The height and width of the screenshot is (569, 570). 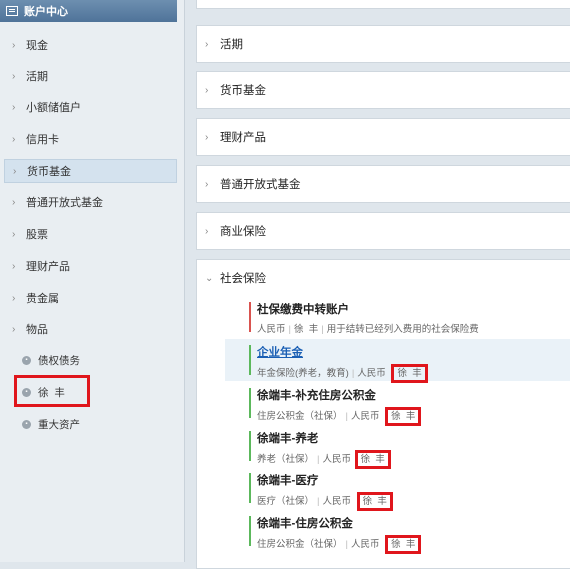 What do you see at coordinates (88, 11) in the screenshot?
I see `sidebar-header: 账户中心` at bounding box center [88, 11].